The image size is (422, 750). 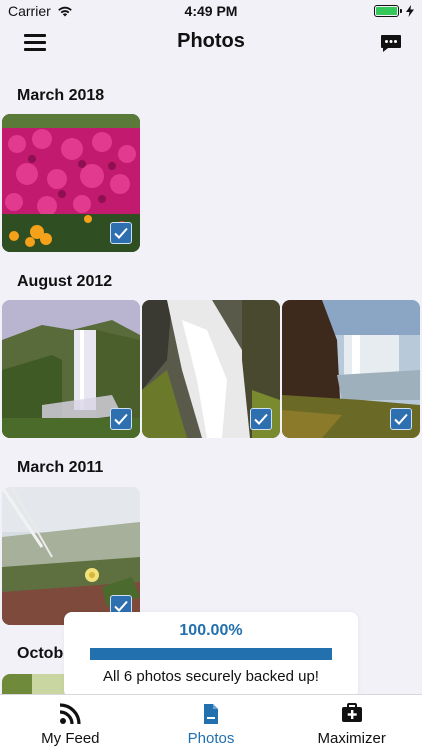 I want to click on backup-status-toast: 100.00% All 6 photos securely backed up!, so click(x=211, y=655).